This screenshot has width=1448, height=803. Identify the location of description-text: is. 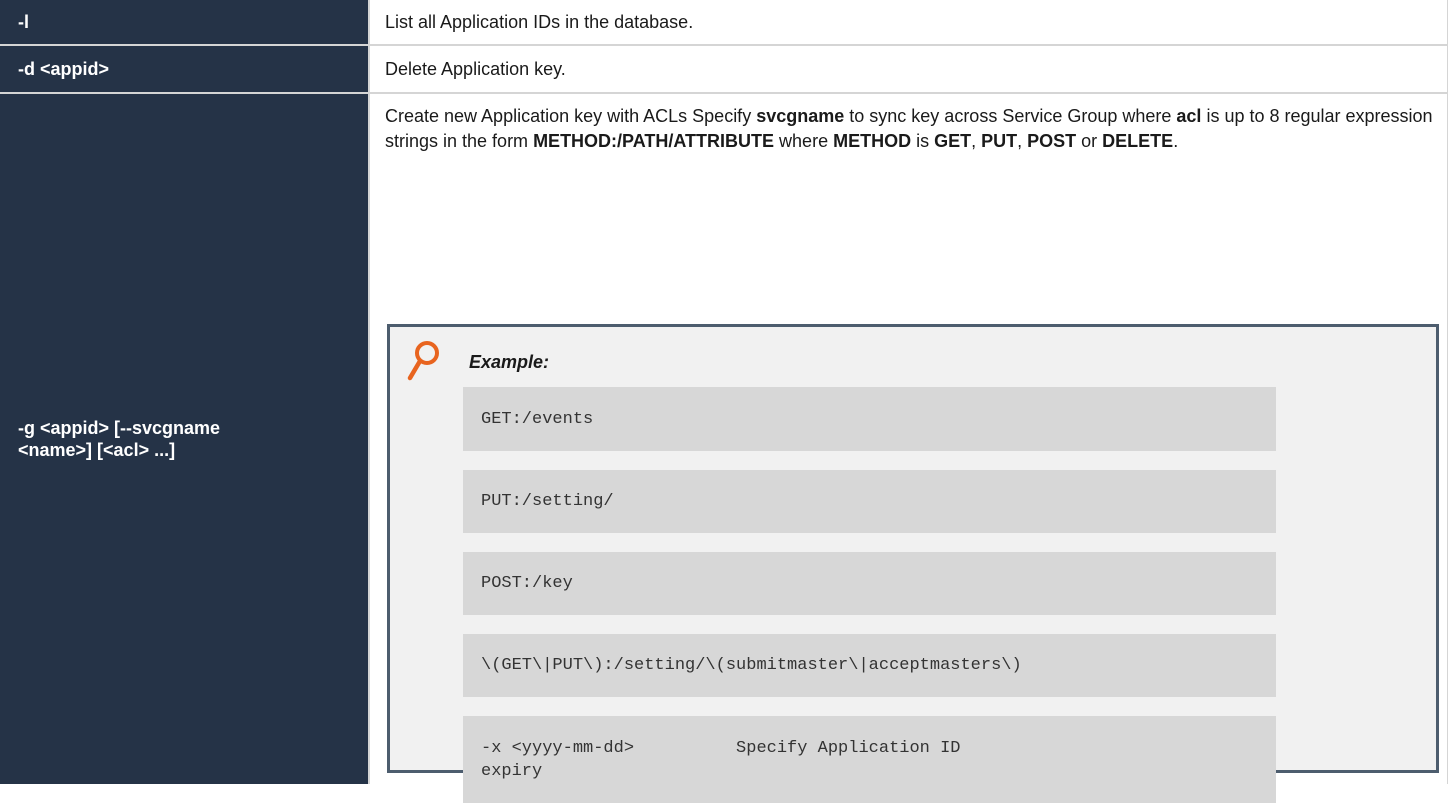
(923, 141).